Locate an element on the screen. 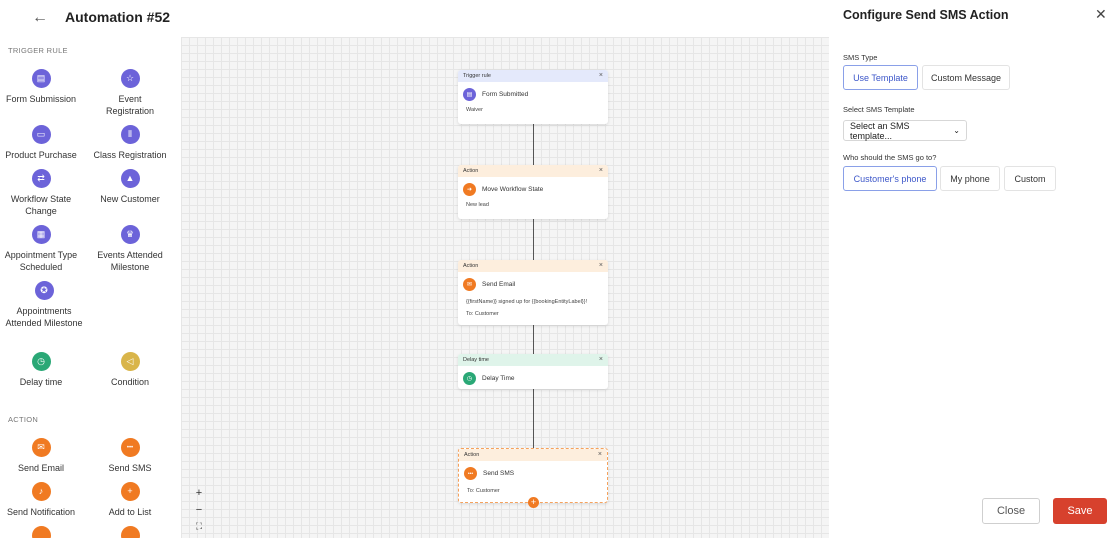 This screenshot has width=1120, height=538. palette-condition: ◁ Condition is located at coordinates (130, 370).